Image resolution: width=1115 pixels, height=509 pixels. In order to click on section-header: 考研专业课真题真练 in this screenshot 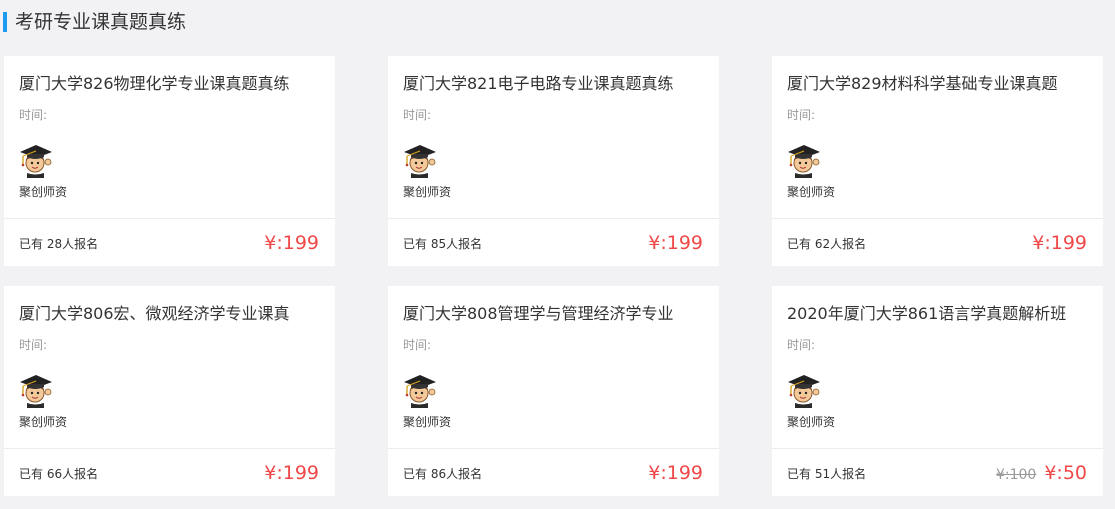, I will do `click(557, 22)`.